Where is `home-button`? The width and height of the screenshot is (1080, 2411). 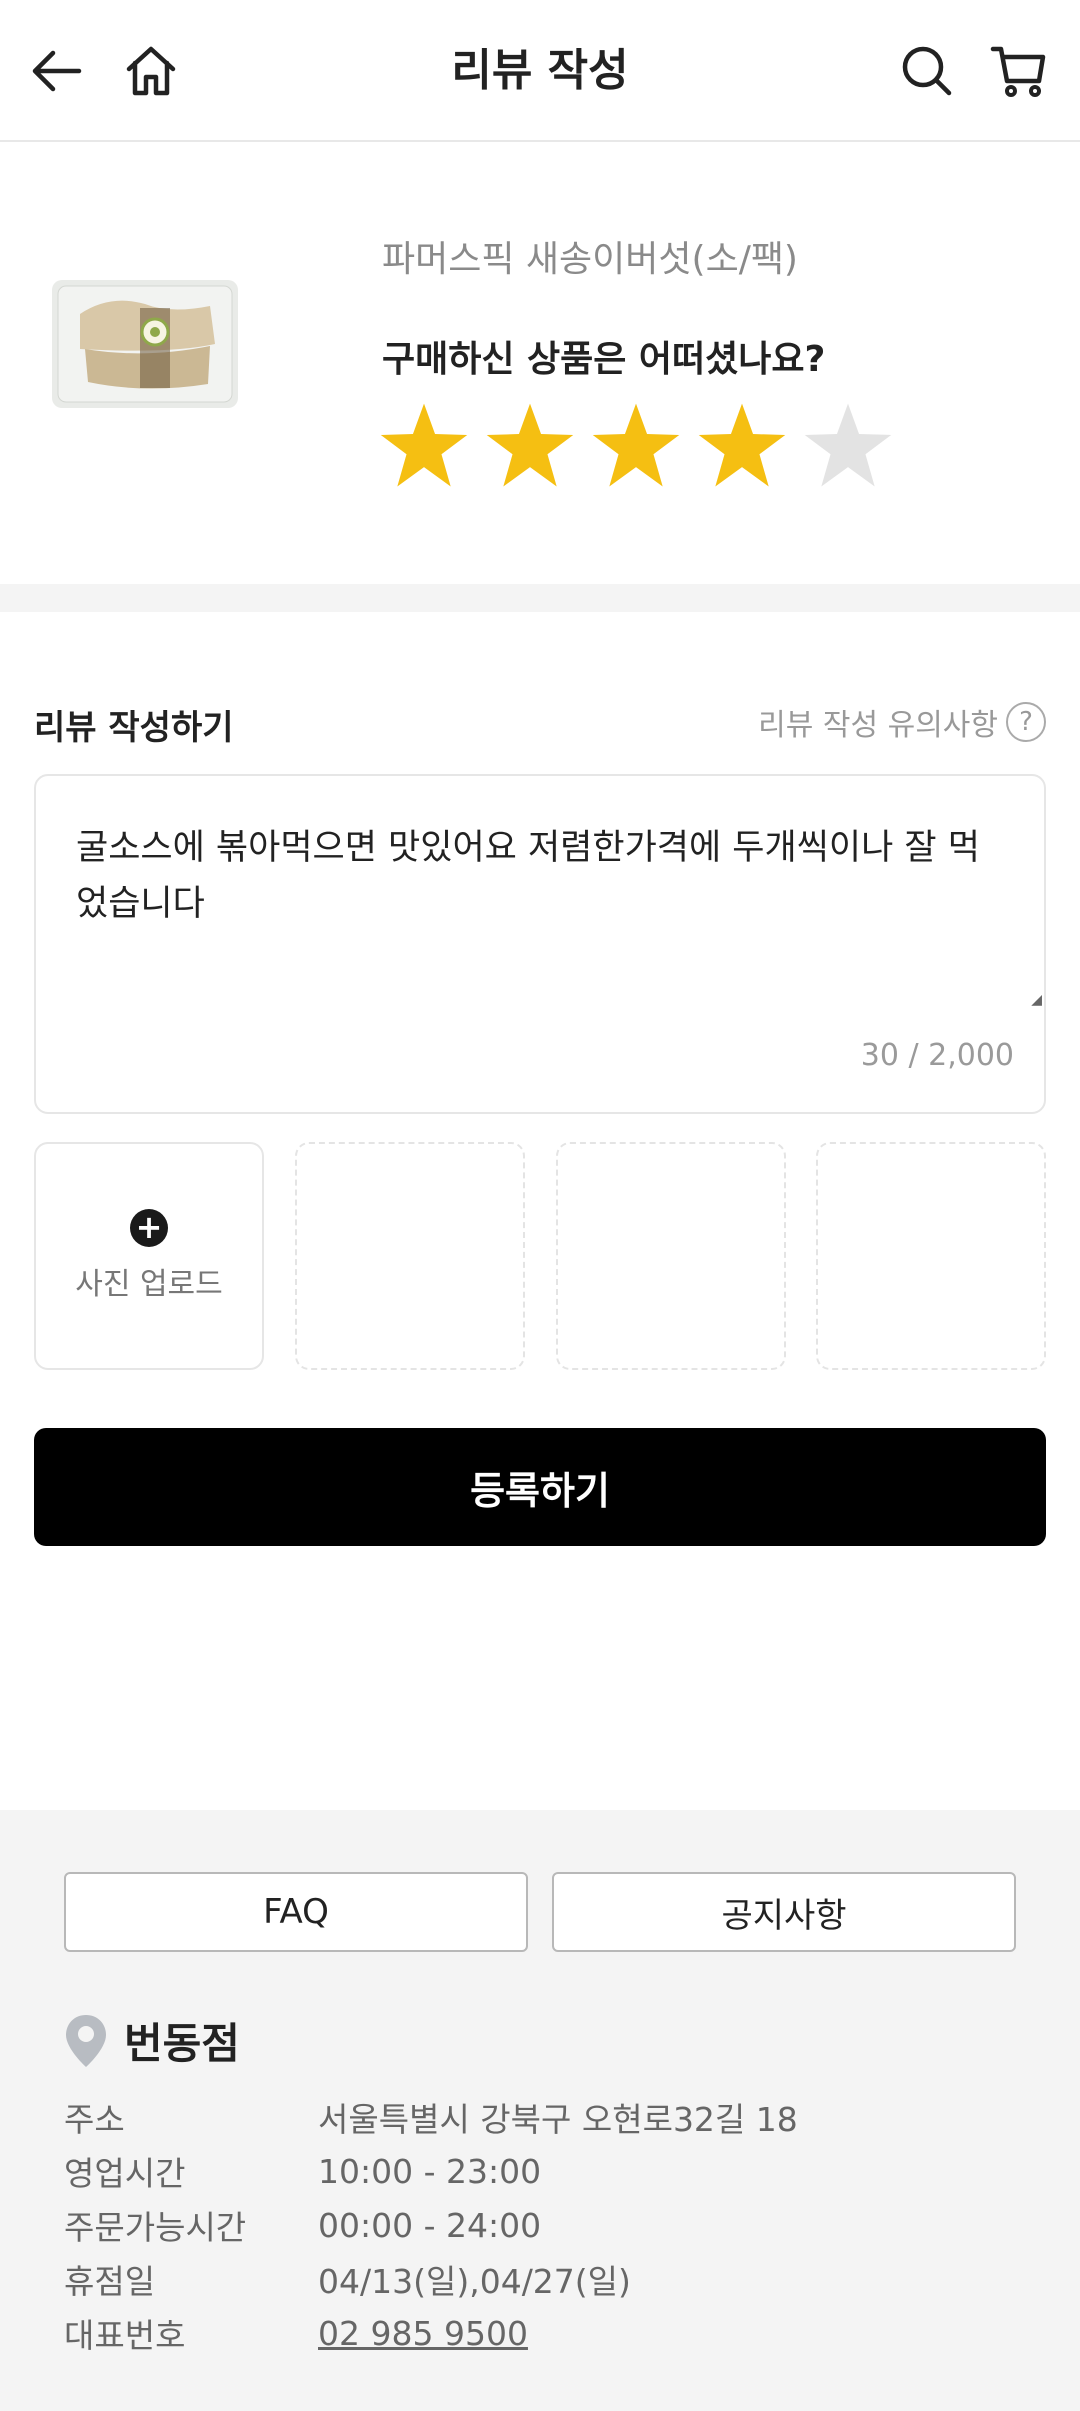 home-button is located at coordinates (151, 71).